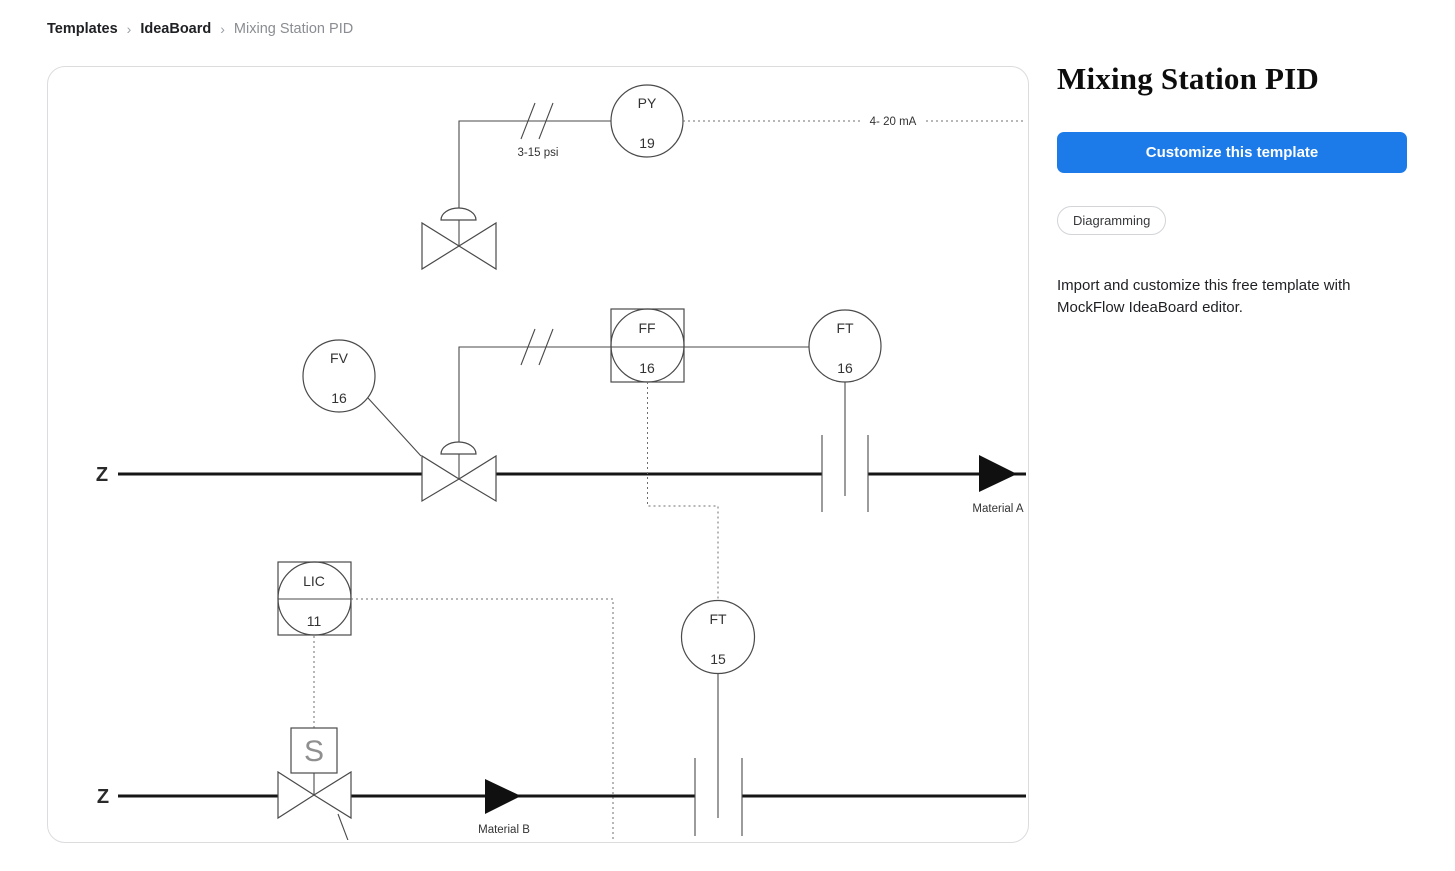  Describe the element at coordinates (103, 797) in the screenshot. I see `line-z-label-bottom: Z` at that location.